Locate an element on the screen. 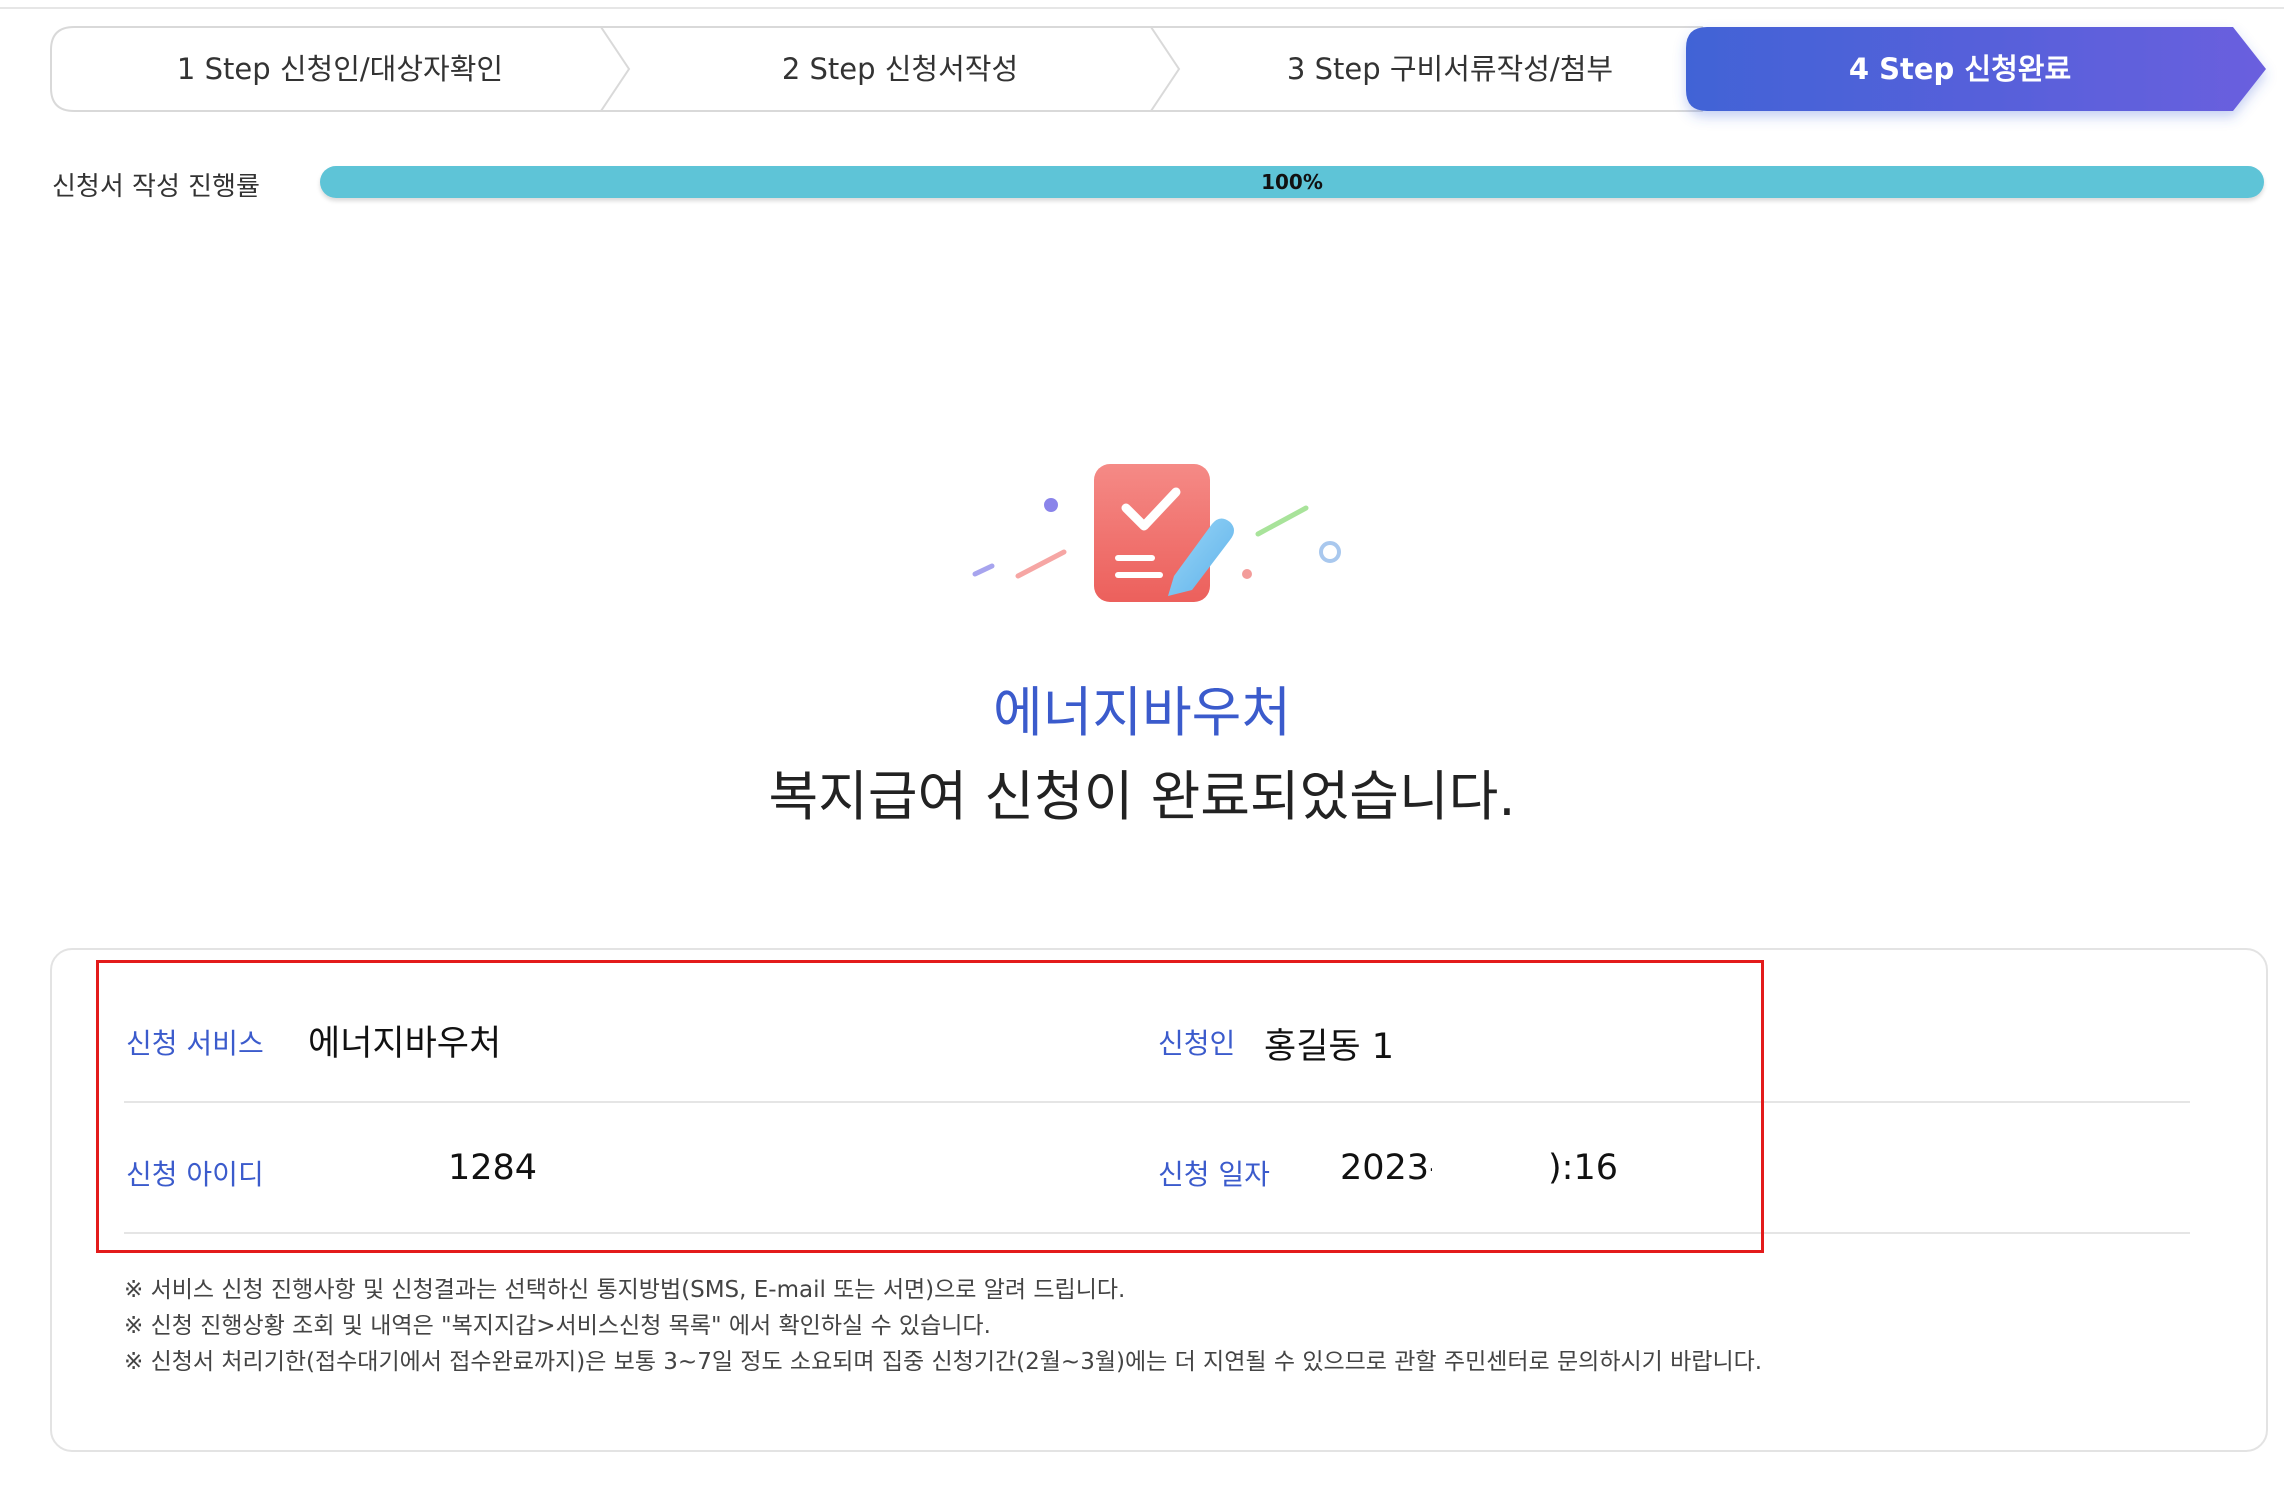 The image size is (2284, 1495). step-3-label: 3 Step 구비서류작성/첨부 is located at coordinates (1450, 69).